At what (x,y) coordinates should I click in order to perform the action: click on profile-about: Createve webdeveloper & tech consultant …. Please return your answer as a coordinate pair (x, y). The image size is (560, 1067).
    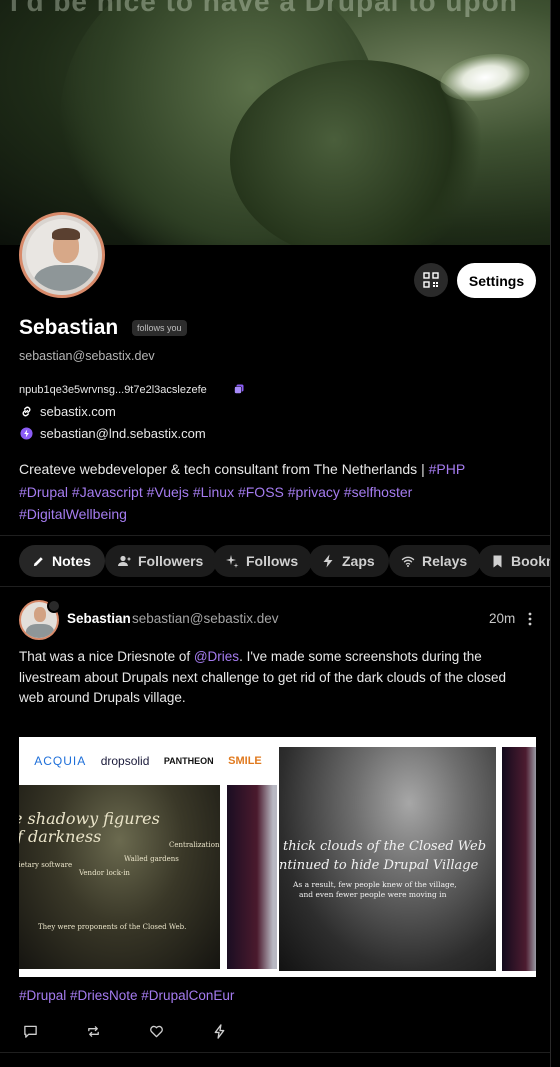
    Looking at the image, I should click on (276, 492).